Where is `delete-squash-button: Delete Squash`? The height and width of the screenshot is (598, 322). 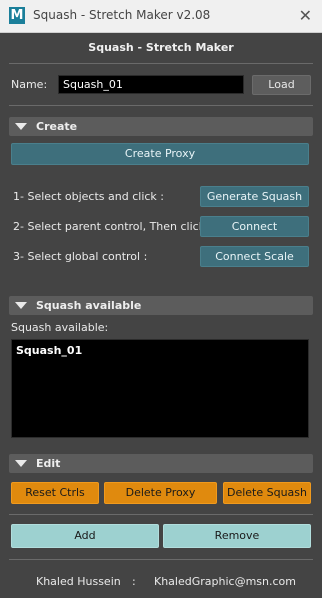
delete-squash-button: Delete Squash is located at coordinates (267, 493).